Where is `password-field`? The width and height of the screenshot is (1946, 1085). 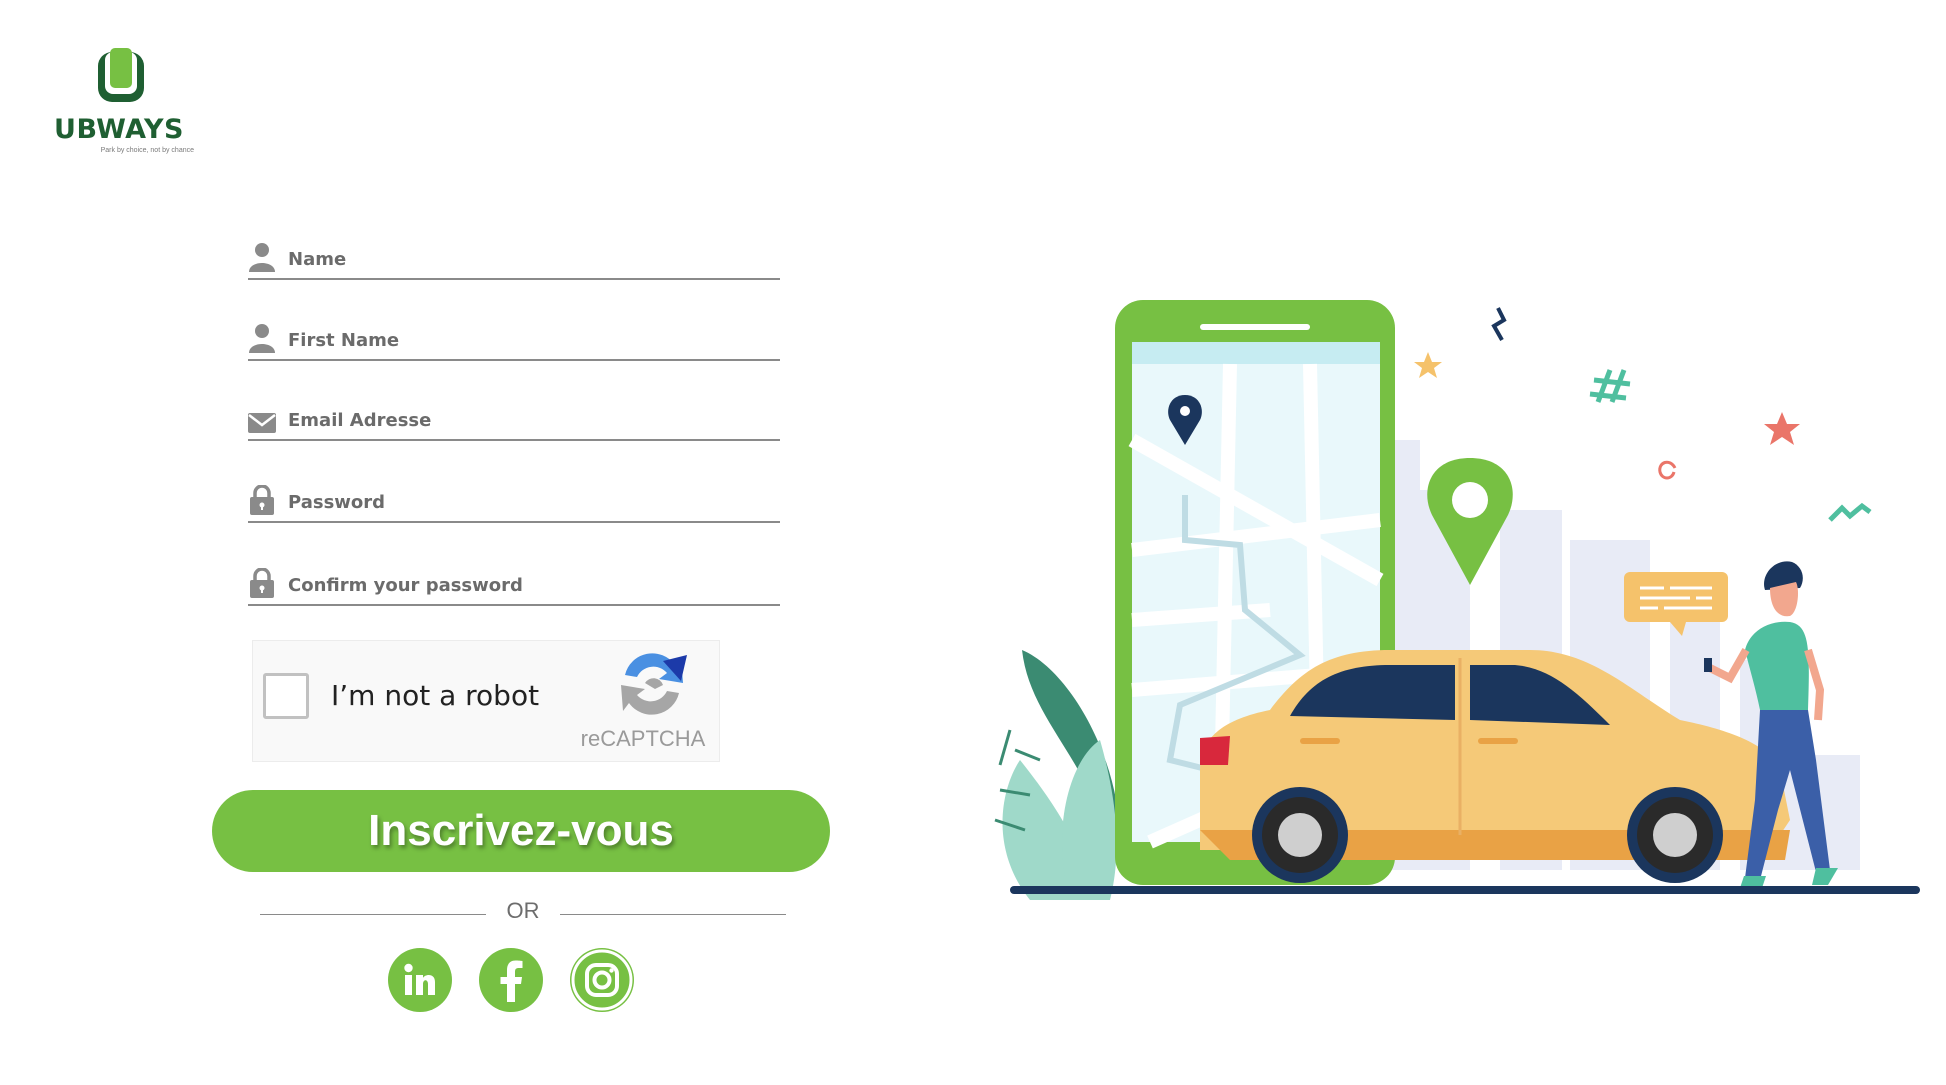 password-field is located at coordinates (514, 500).